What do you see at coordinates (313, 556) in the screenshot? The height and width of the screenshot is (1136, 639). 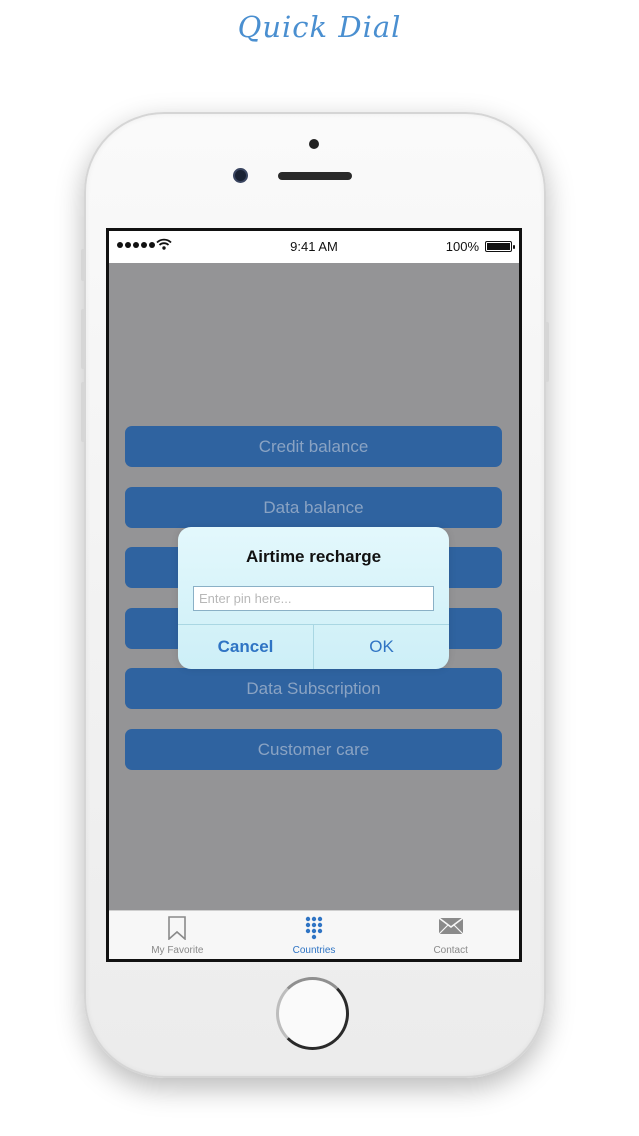 I see `dialog-title: Airtime recharge` at bounding box center [313, 556].